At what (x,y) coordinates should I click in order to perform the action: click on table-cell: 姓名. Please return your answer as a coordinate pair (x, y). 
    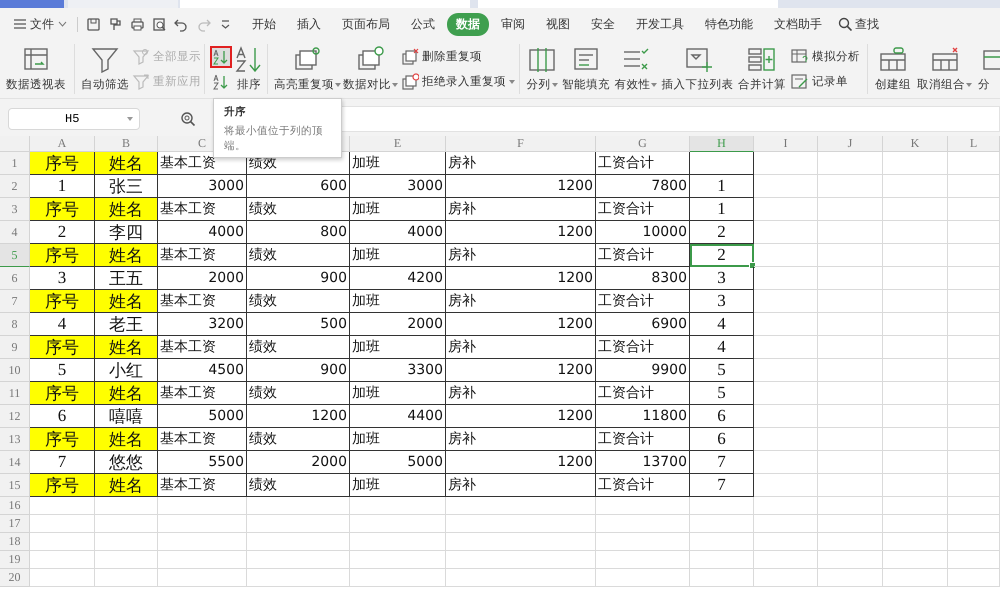
    Looking at the image, I should click on (126, 439).